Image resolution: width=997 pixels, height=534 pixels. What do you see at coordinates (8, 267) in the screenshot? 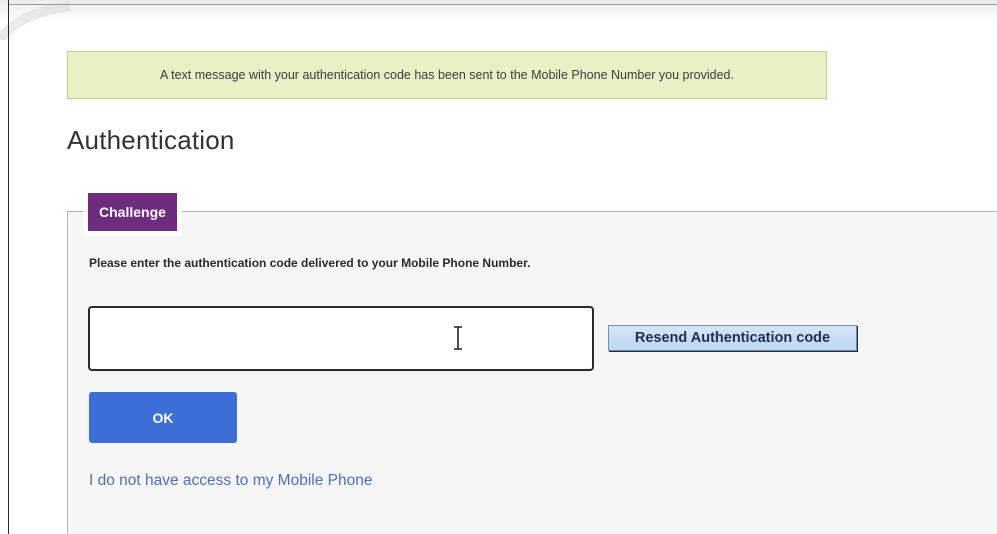
I see `window-left-border` at bounding box center [8, 267].